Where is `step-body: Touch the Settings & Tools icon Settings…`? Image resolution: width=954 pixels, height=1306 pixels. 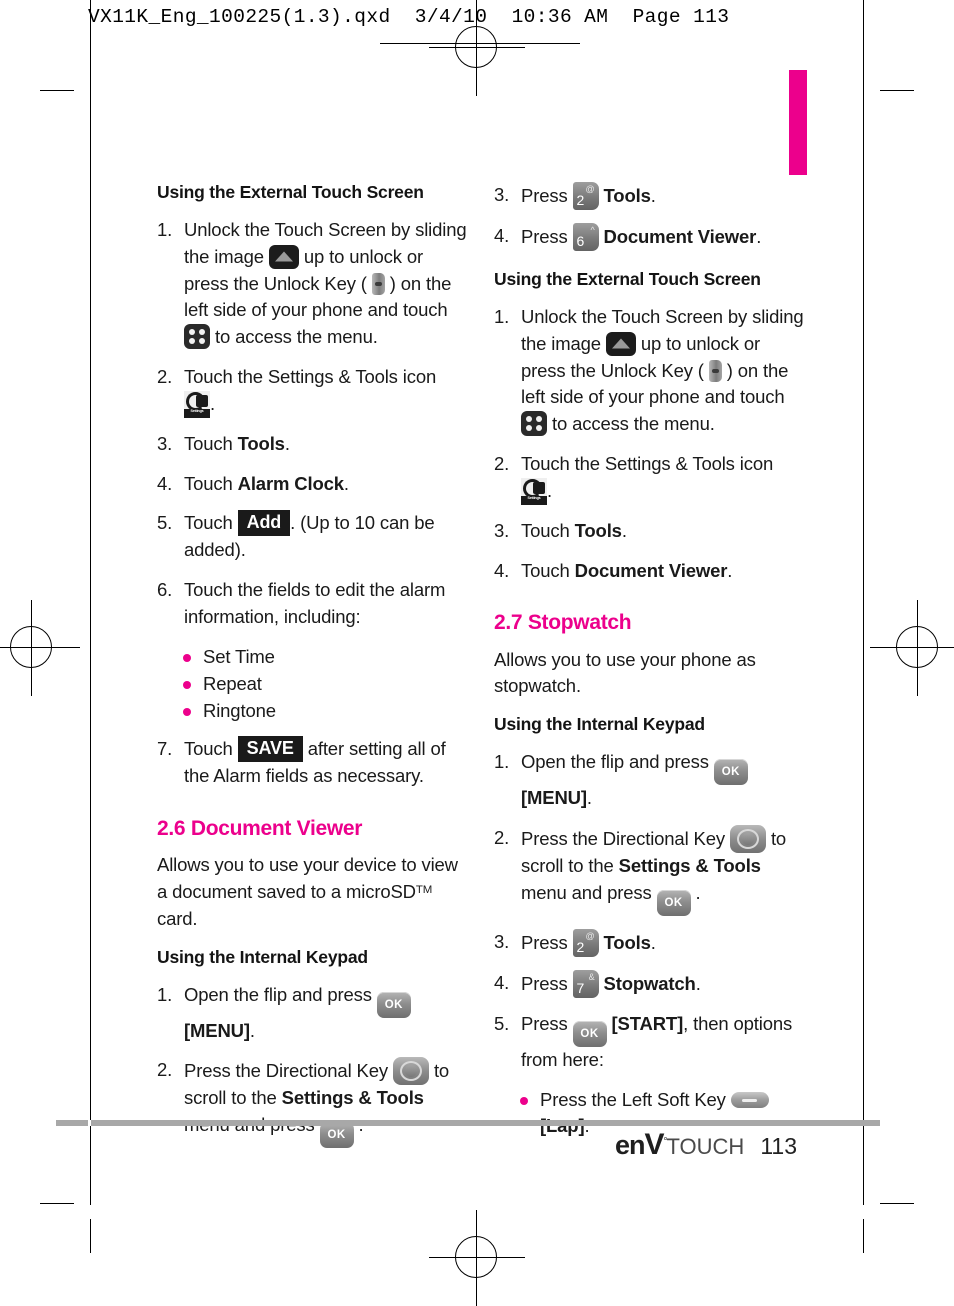
step-body: Touch the Settings & Tools icon Settings… is located at coordinates (647, 478).